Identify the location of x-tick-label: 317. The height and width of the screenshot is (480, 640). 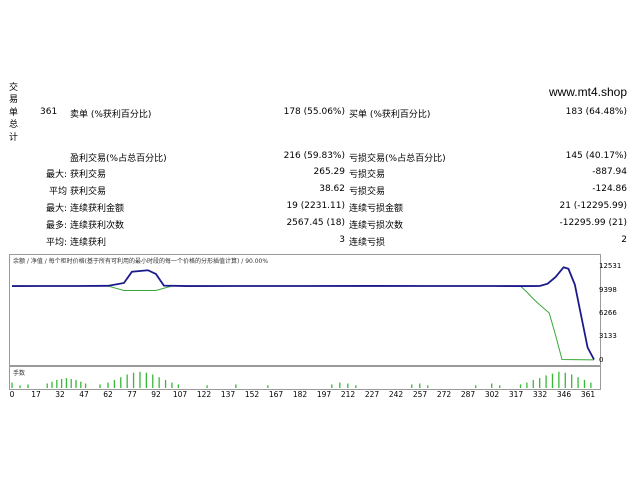
(516, 394).